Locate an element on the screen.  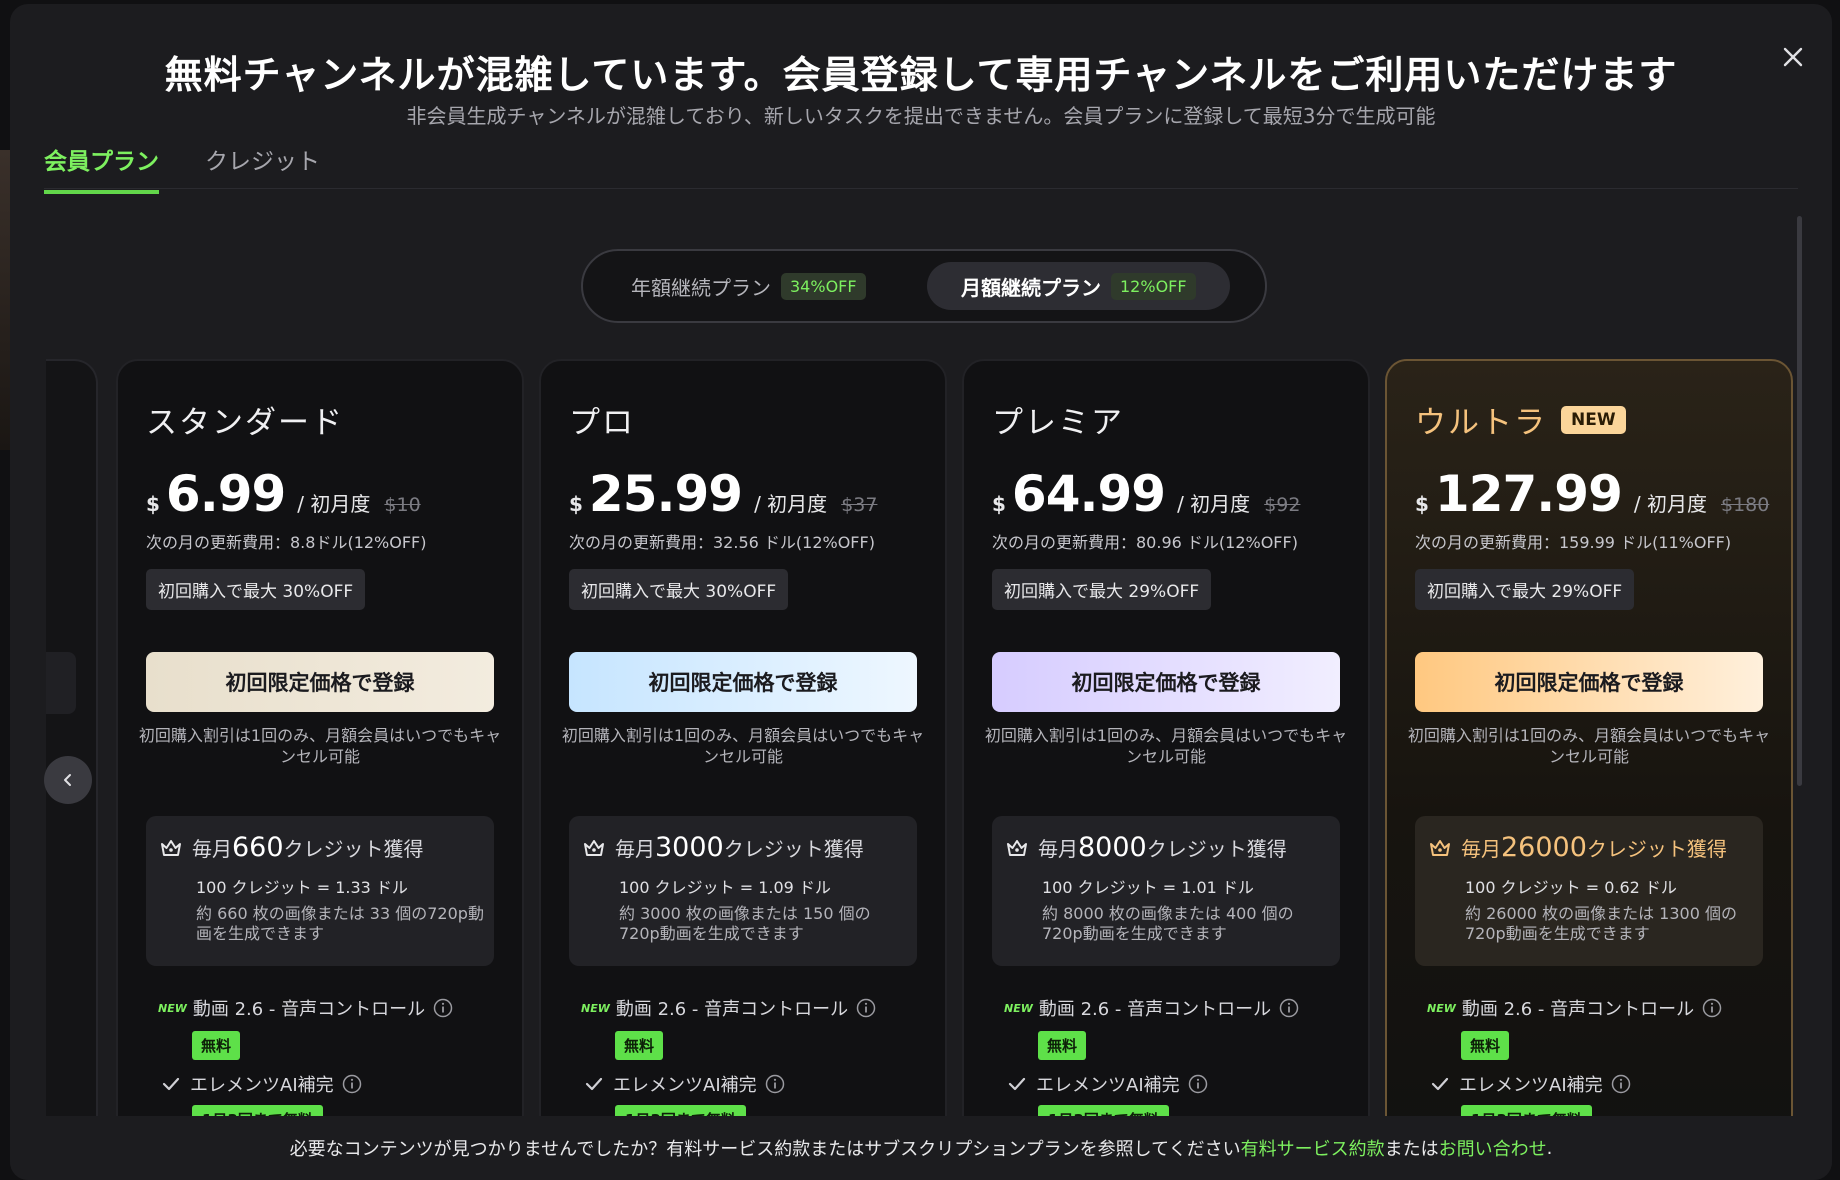
credit-amount: 660 is located at coordinates (258, 847).